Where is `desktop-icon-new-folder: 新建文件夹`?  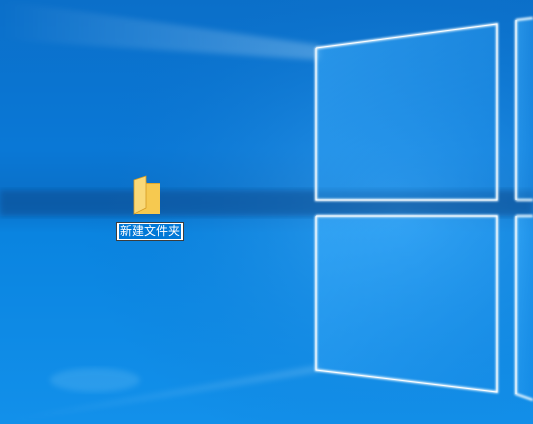
desktop-icon-new-folder: 新建文件夹 is located at coordinates (150, 208).